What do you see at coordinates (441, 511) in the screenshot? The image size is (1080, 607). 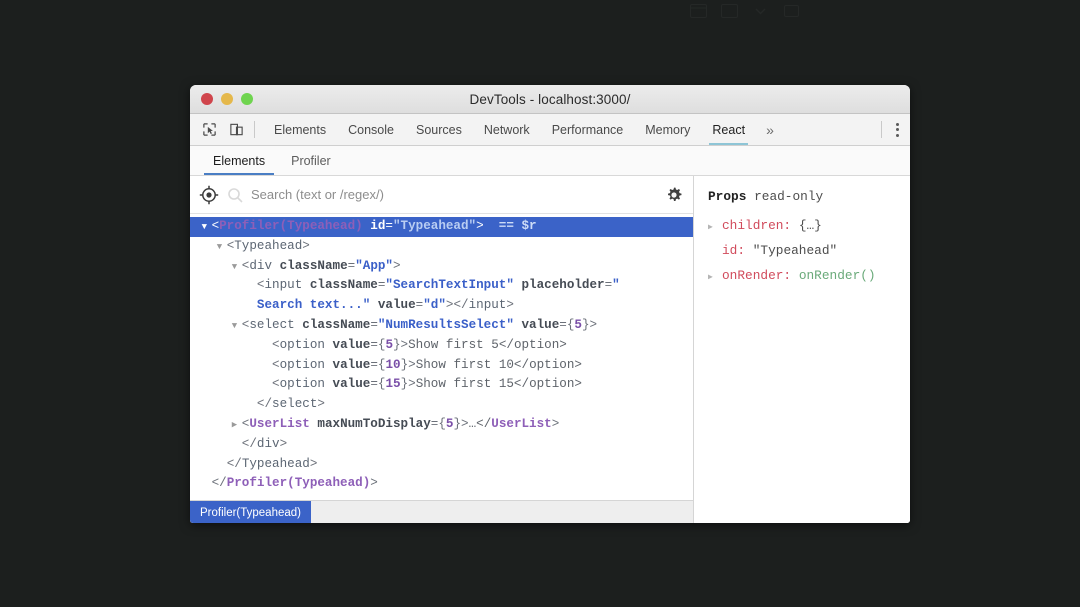 I see `breadcrumb: Profiler(Typeahead)` at bounding box center [441, 511].